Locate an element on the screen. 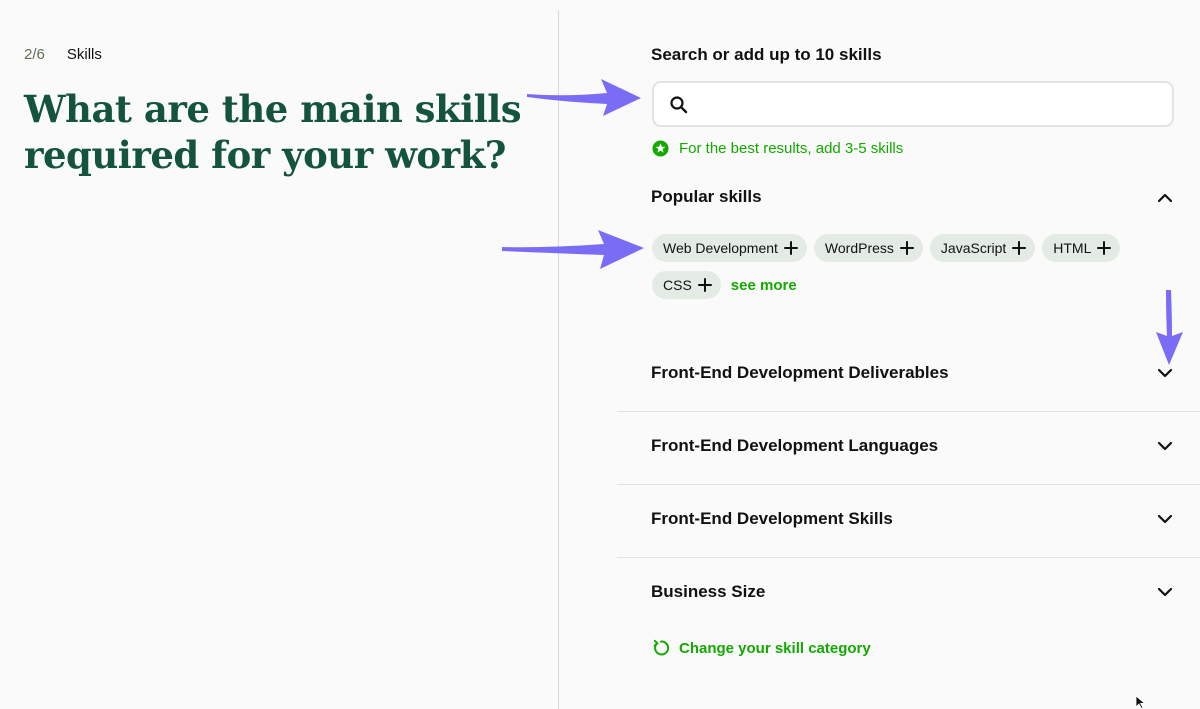 This screenshot has height=709, width=1200. step-count: 2/6 is located at coordinates (34, 54).